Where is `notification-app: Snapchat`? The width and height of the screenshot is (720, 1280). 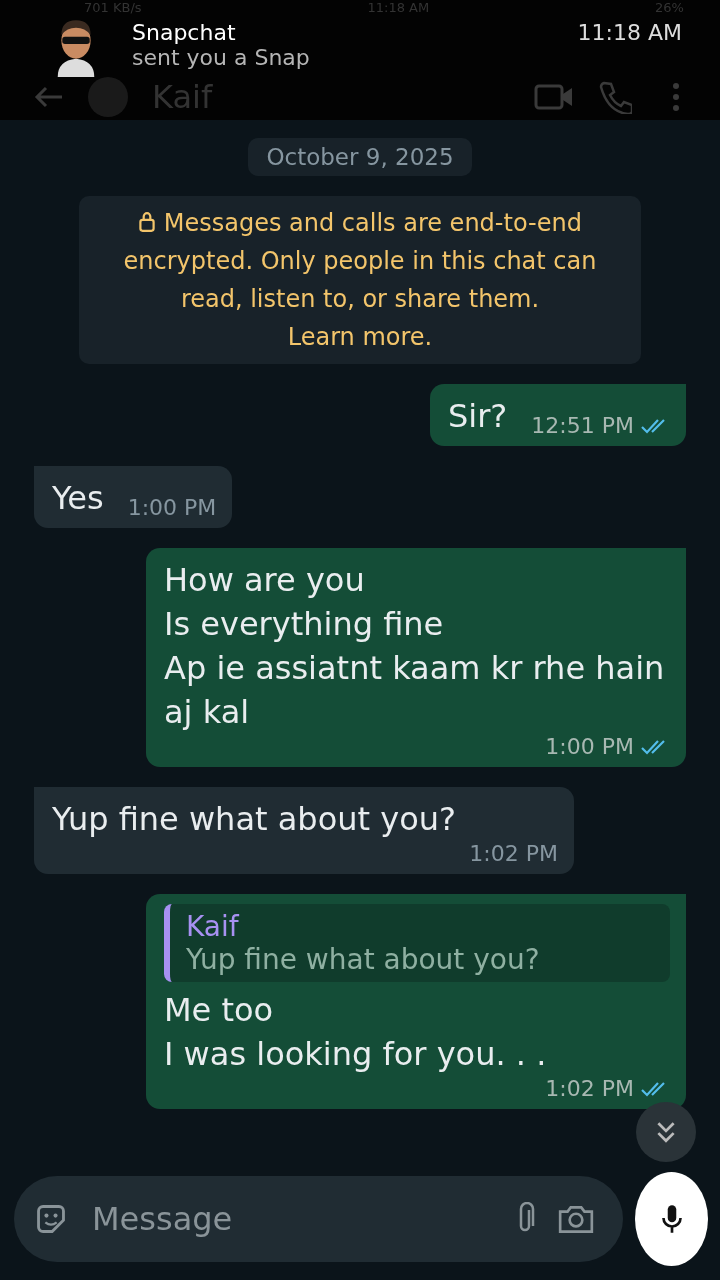 notification-app: Snapchat is located at coordinates (184, 32).